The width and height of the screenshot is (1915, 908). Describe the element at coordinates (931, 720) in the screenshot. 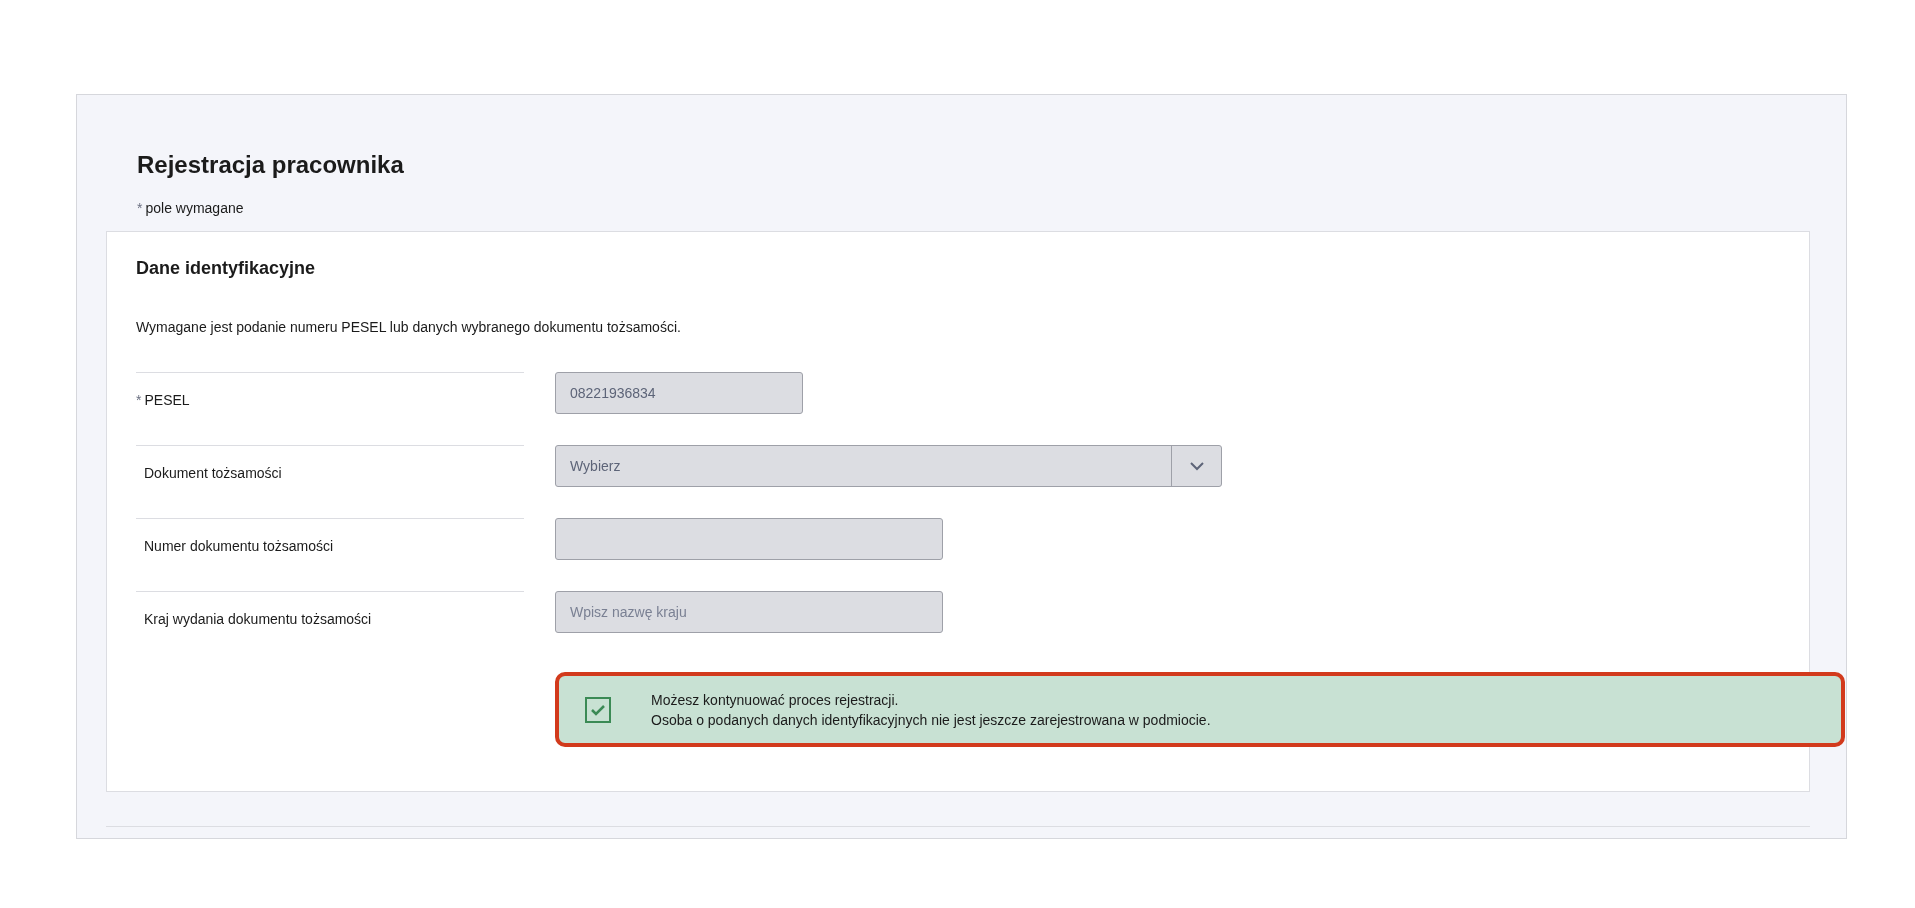

I see `alert-text: Osoba o podanych danych identyfikacyjnych nie jest jeszcze zarejestrowana w podmiocie.` at that location.